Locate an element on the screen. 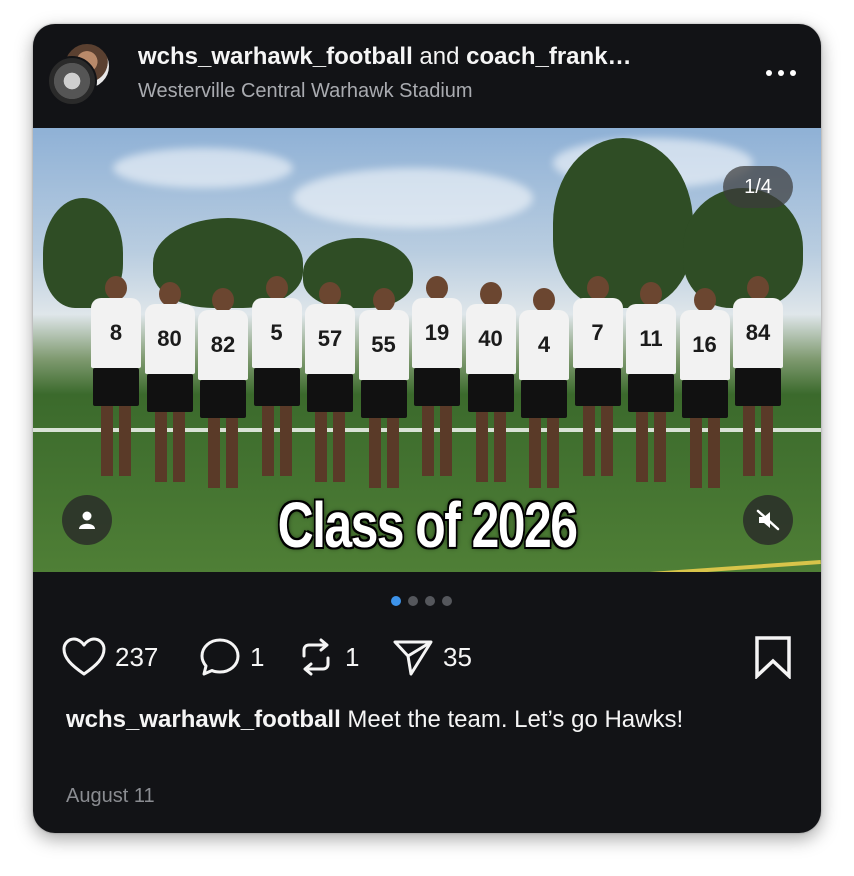 The image size is (854, 876). like-count: 237 is located at coordinates (137, 656).